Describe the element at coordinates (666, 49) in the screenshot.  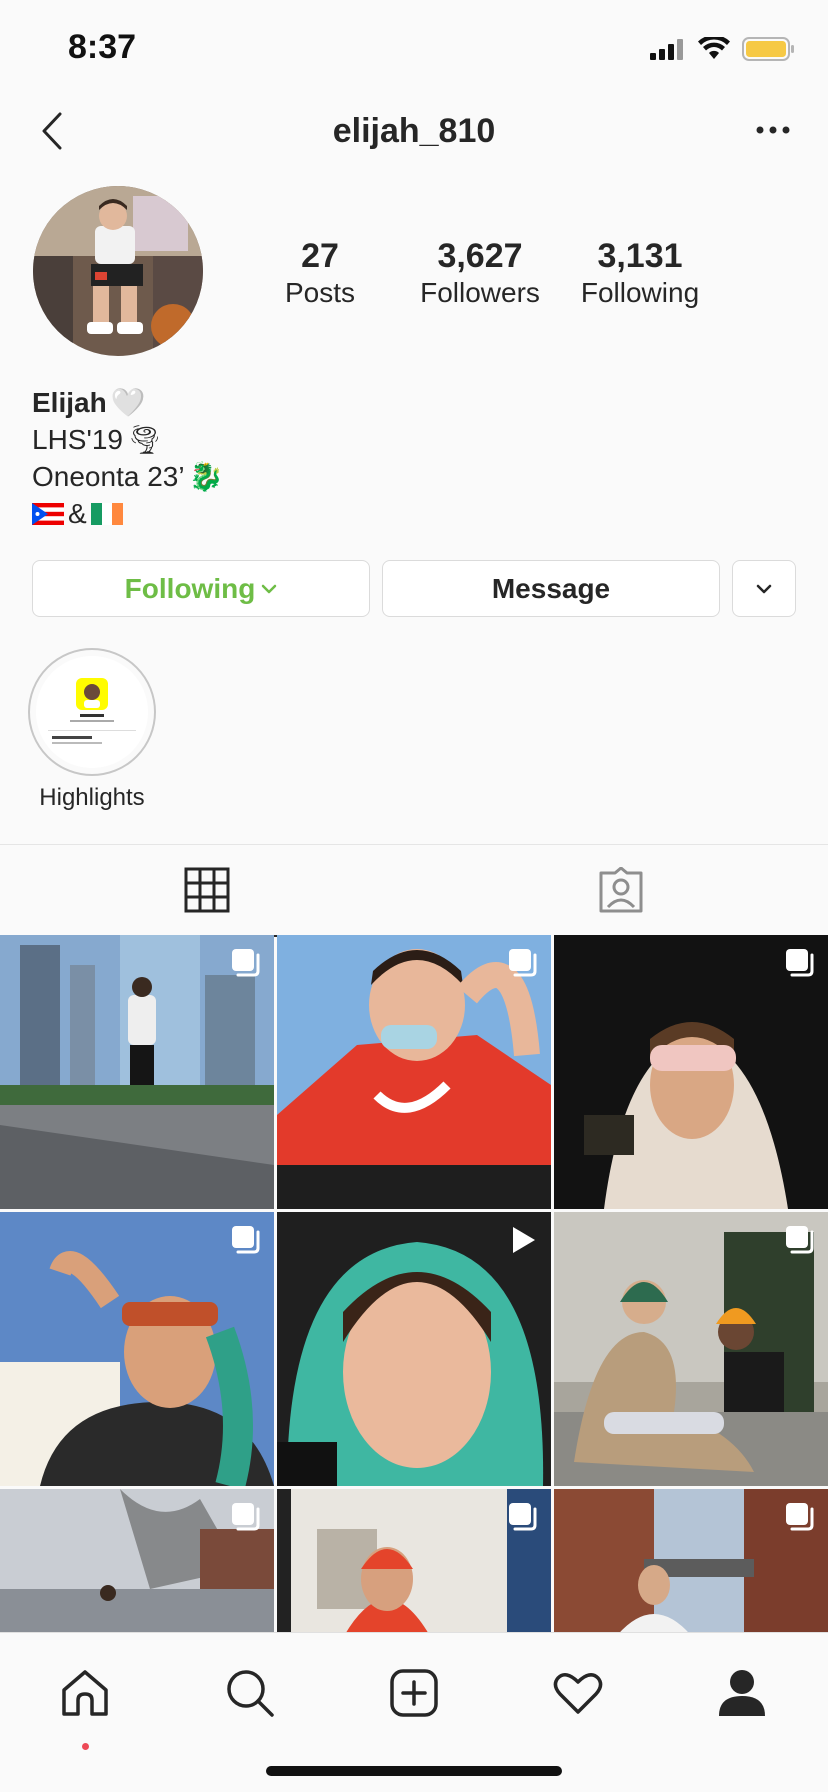
I see `cellular-signal-icon` at that location.